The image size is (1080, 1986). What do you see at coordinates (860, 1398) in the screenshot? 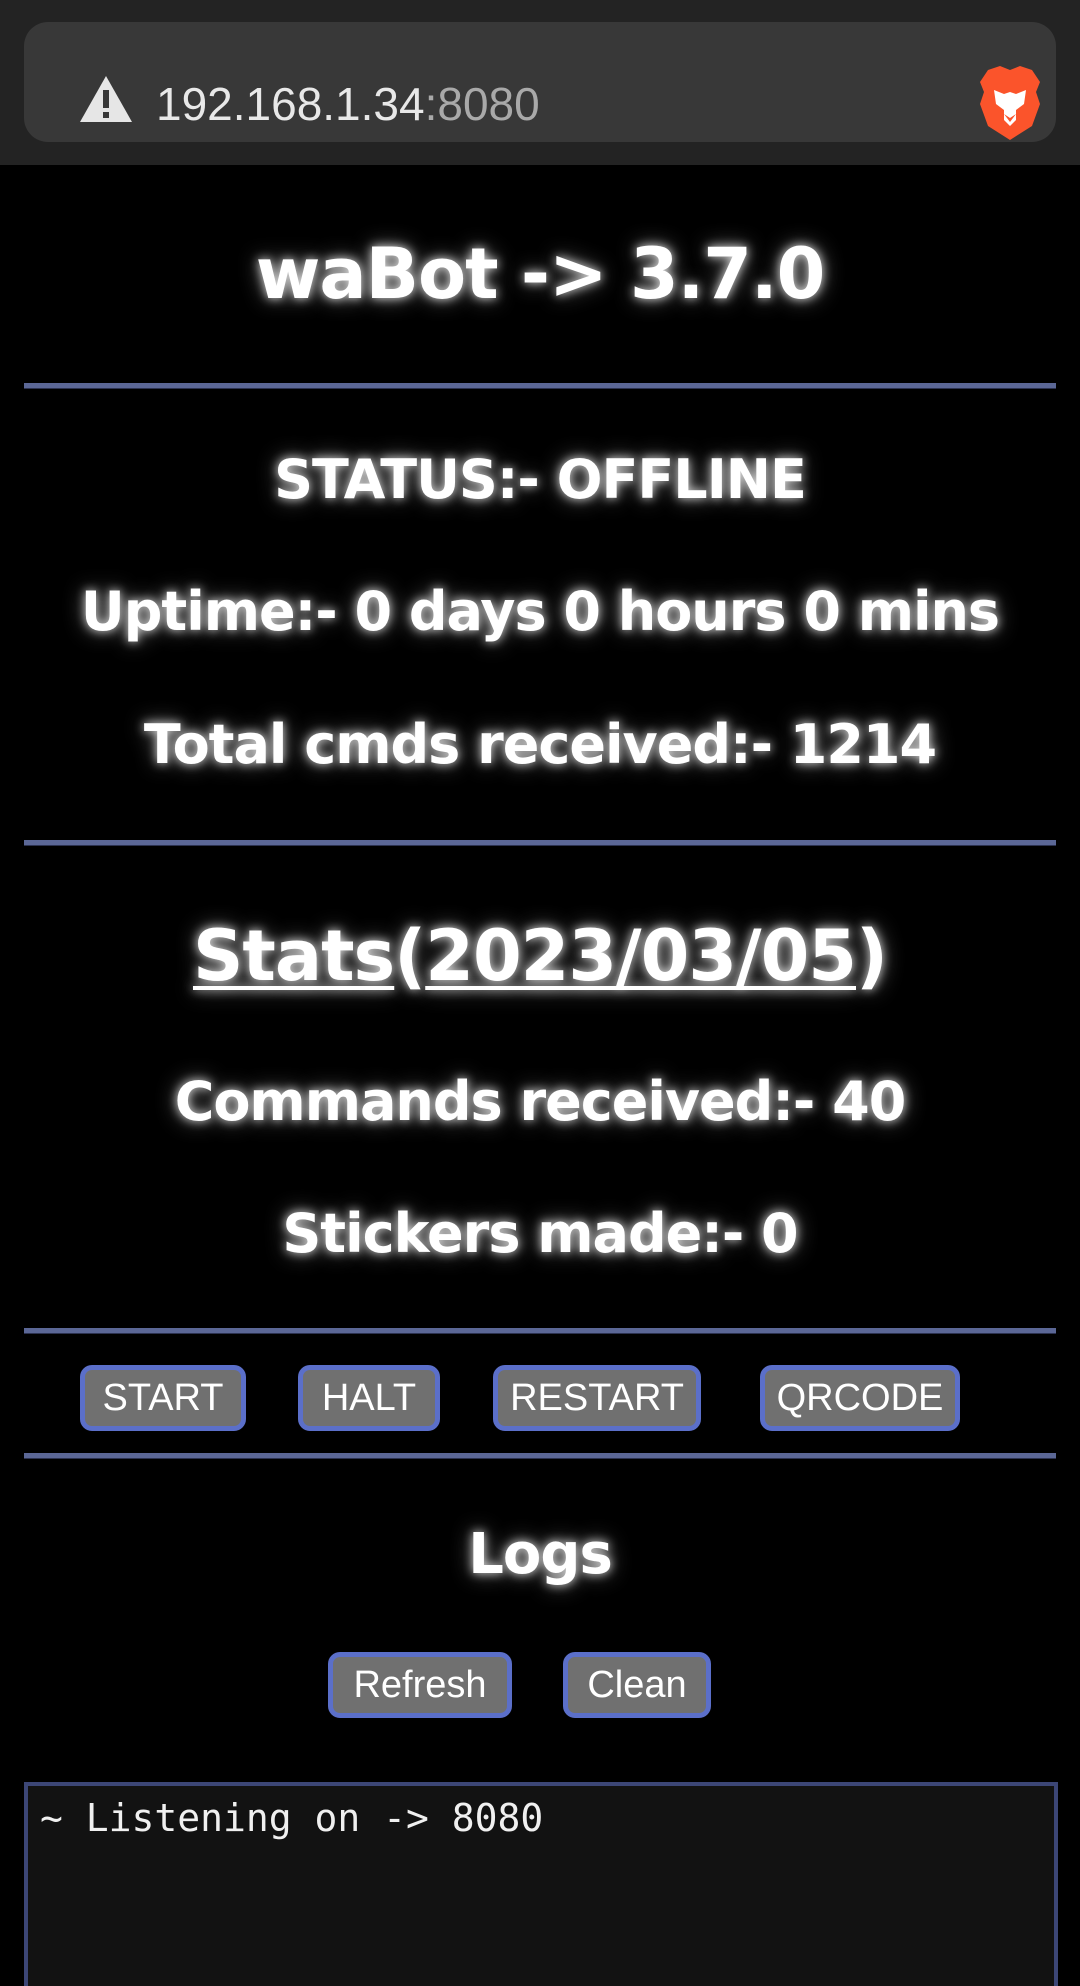
I see `qrcode-button: QRCODE` at bounding box center [860, 1398].